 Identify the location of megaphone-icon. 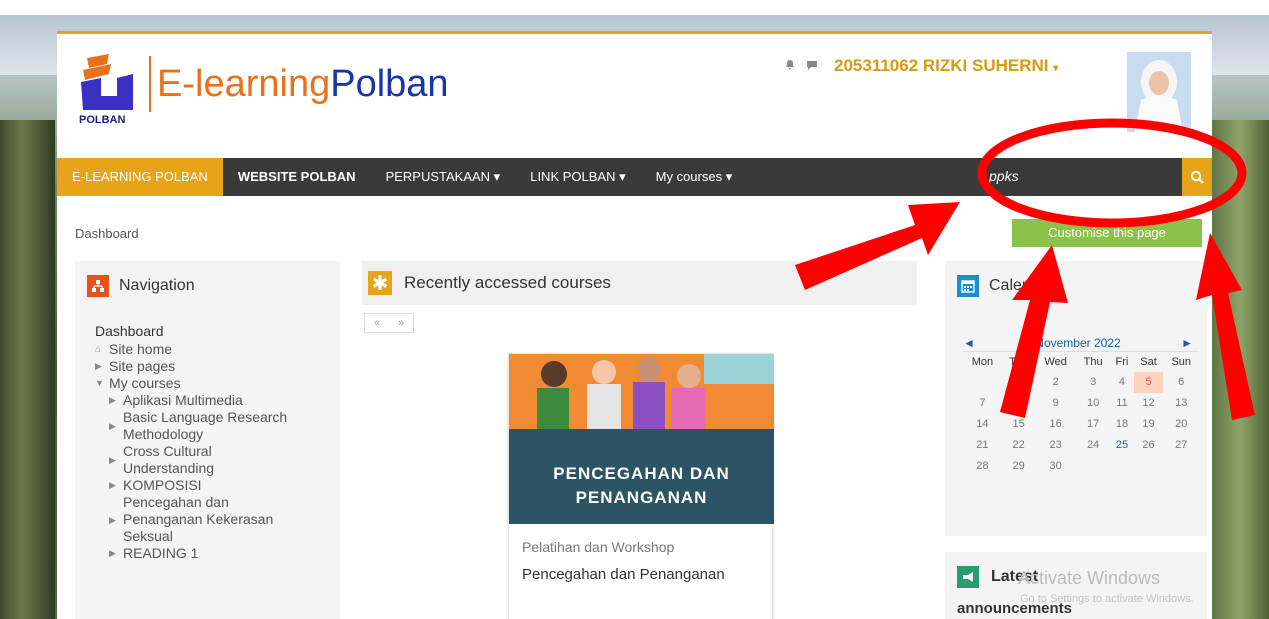
(968, 577).